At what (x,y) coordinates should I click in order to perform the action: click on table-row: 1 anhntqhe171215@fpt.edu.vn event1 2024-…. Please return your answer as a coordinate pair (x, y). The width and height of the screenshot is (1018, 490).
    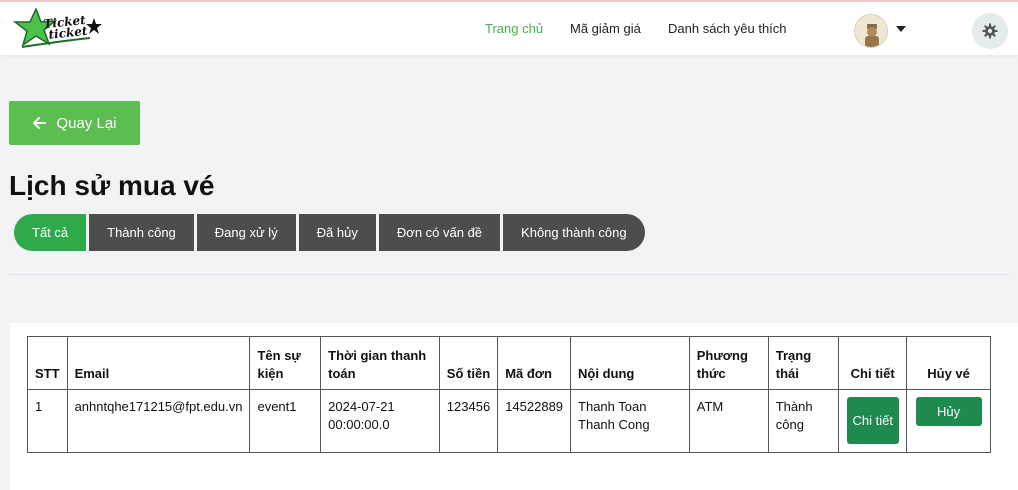
    Looking at the image, I should click on (509, 421).